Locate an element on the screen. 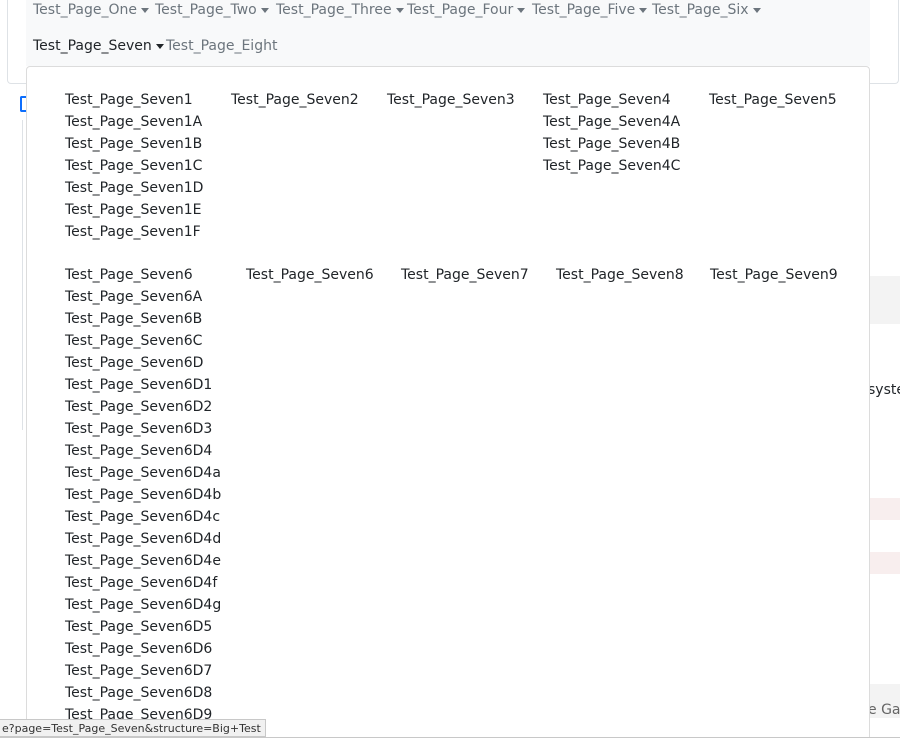 The image size is (900, 738). menu-item-link: Test_Page_Seven7 is located at coordinates (465, 275).